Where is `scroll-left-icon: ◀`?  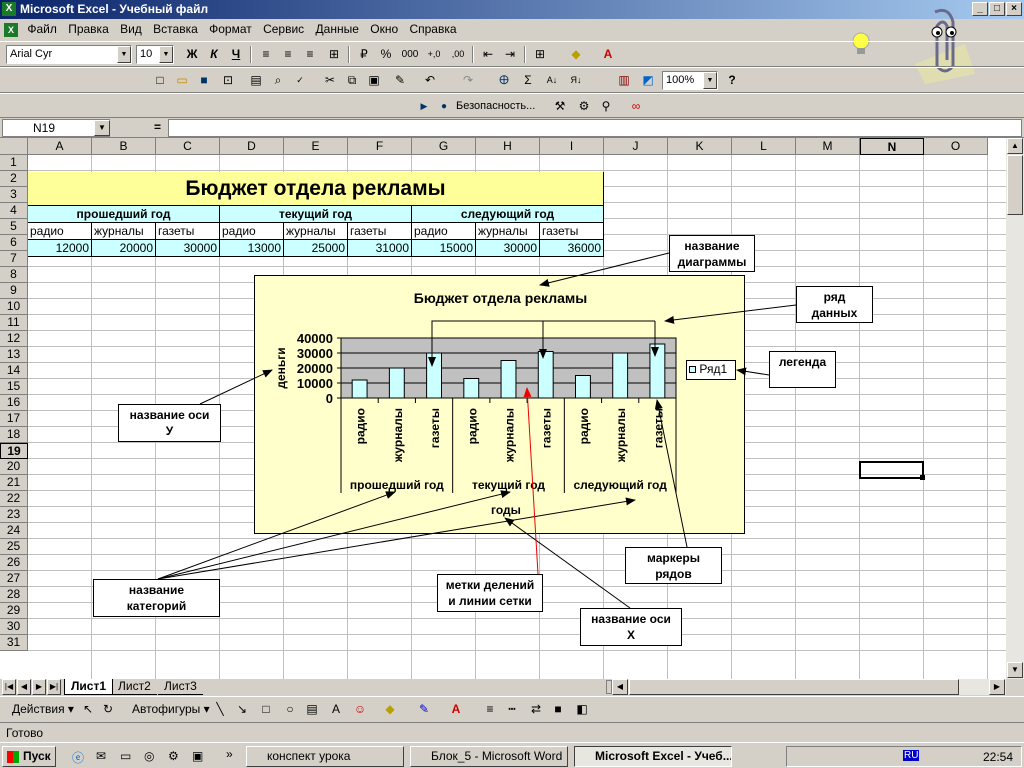 scroll-left-icon: ◀ is located at coordinates (620, 687).